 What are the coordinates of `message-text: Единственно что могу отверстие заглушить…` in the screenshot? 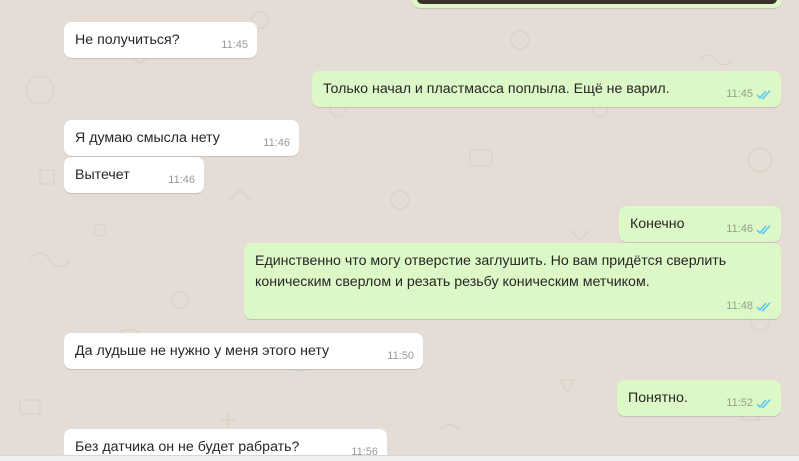 It's located at (493, 271).